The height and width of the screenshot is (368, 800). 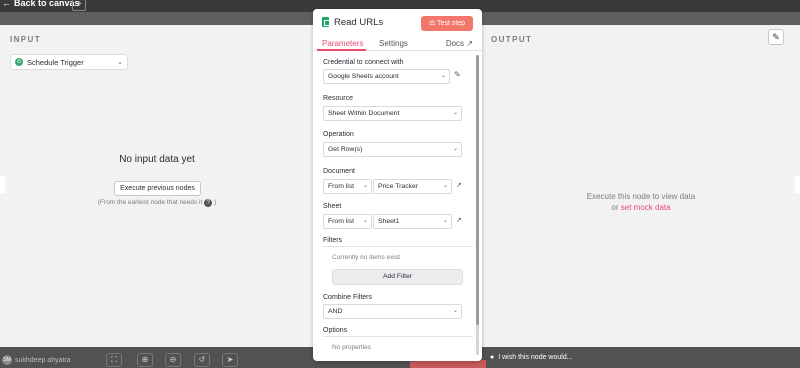 What do you see at coordinates (25, 39) in the screenshot?
I see `input-panel-label: INPUT` at bounding box center [25, 39].